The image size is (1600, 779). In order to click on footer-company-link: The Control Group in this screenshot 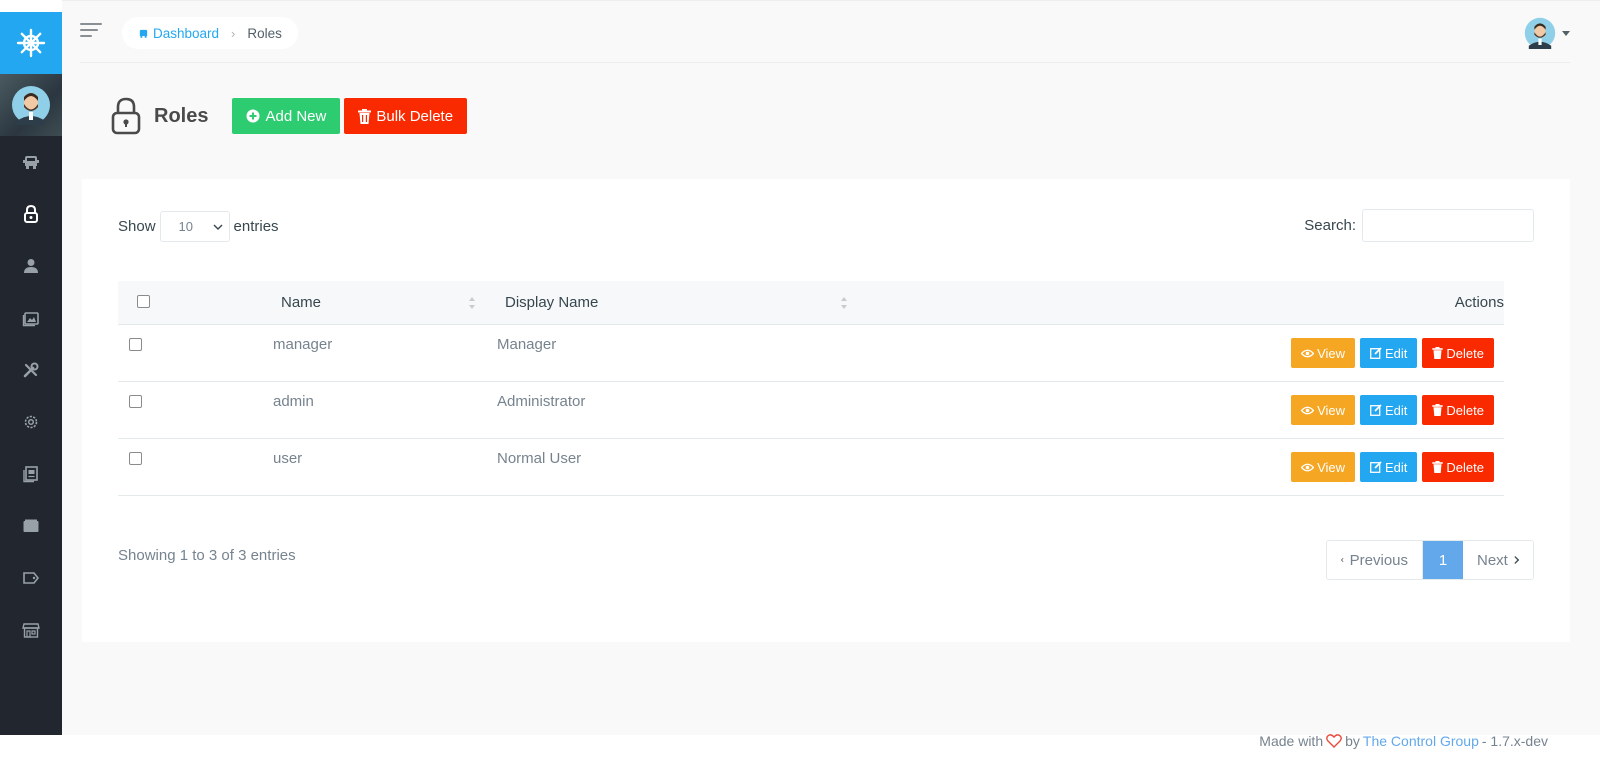, I will do `click(1421, 741)`.